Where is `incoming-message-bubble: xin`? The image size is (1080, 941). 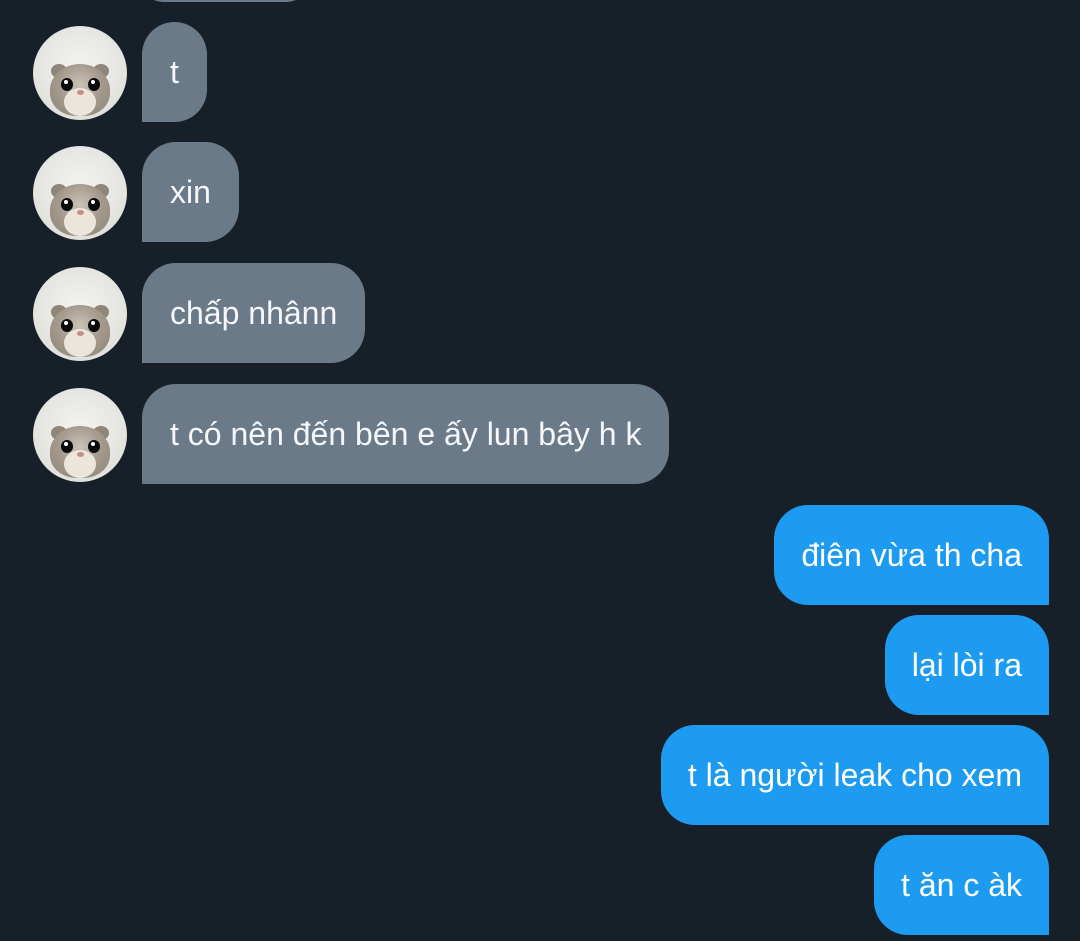 incoming-message-bubble: xin is located at coordinates (190, 192).